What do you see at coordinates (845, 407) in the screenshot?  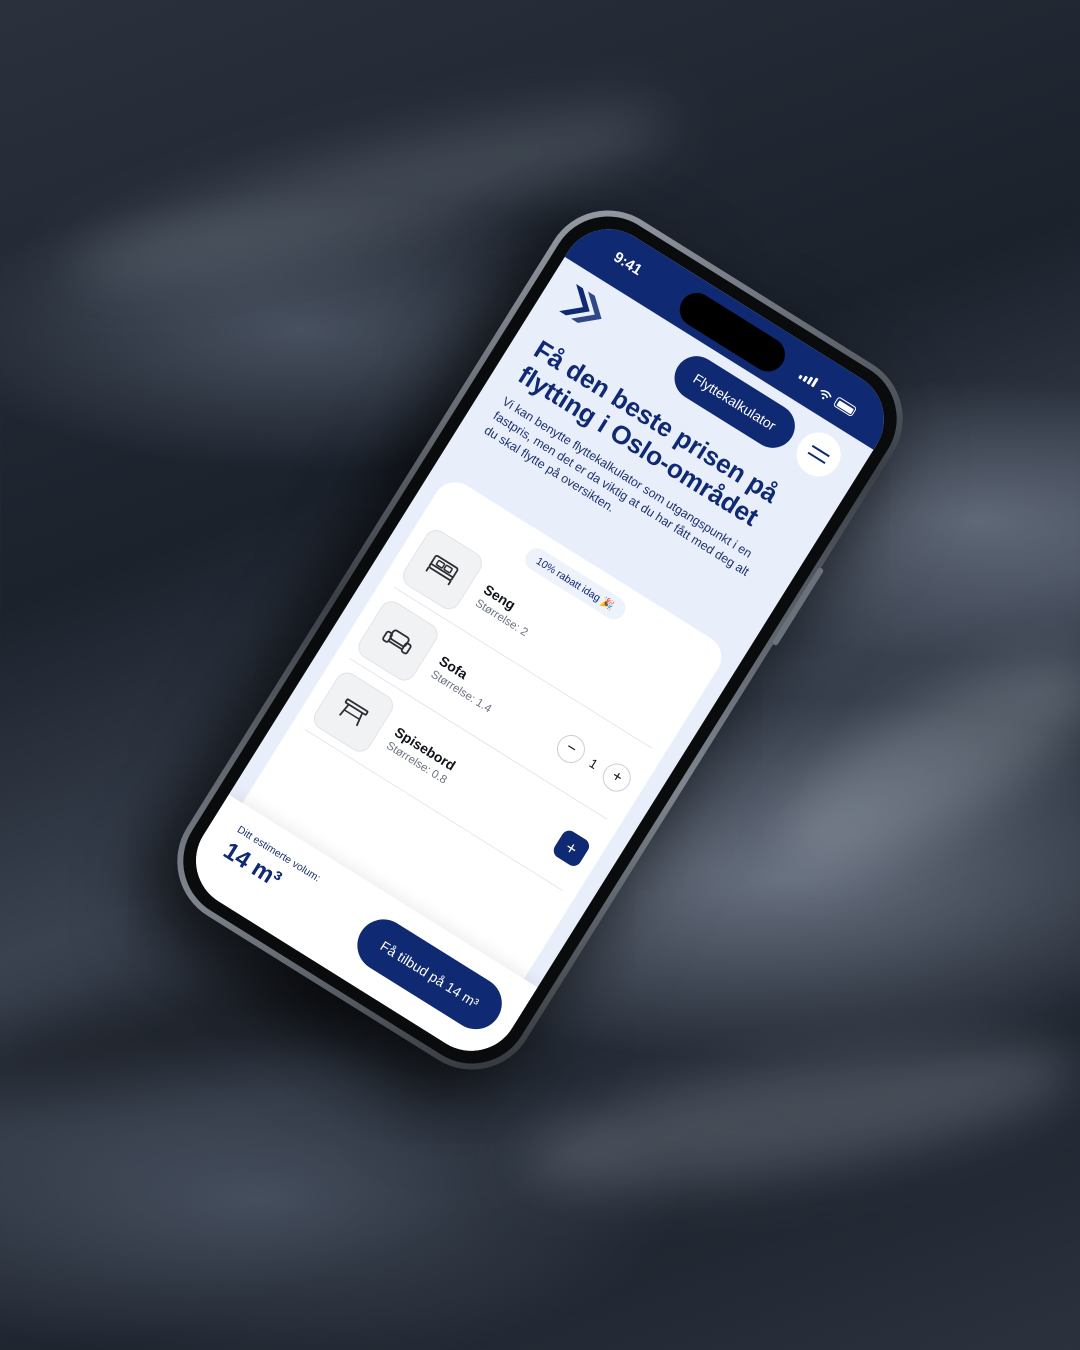 I see `battery-icon` at bounding box center [845, 407].